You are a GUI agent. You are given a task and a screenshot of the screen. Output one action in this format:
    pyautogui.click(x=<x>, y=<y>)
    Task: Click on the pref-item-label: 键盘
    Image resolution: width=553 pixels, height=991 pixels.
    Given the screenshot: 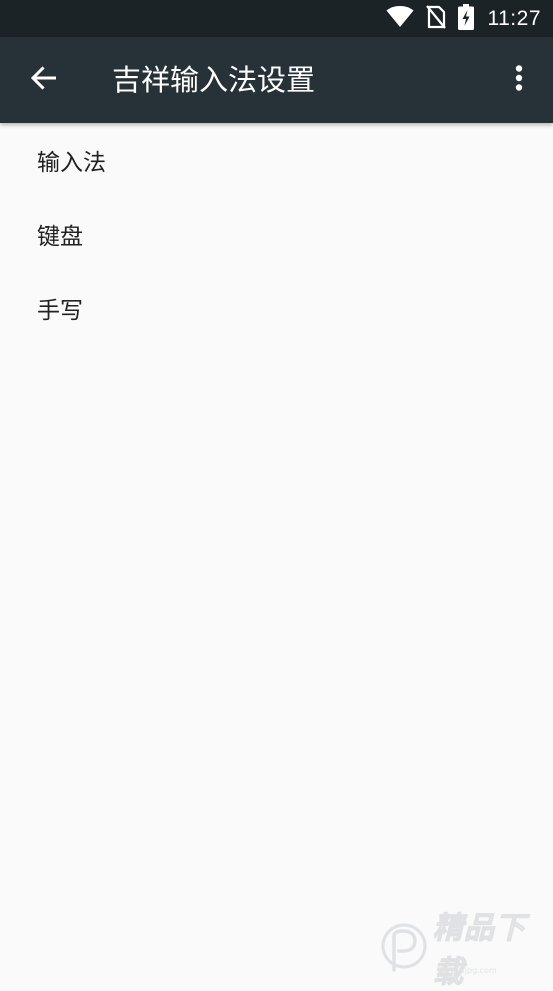 What is the action you would take?
    pyautogui.click(x=60, y=237)
    